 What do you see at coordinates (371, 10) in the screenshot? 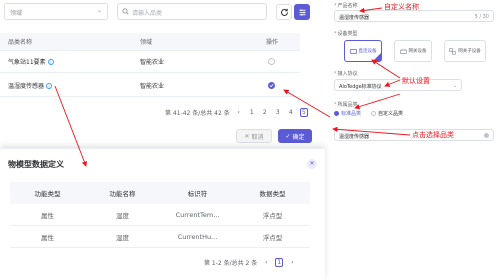
I see `arrow-custom-name` at bounding box center [371, 10].